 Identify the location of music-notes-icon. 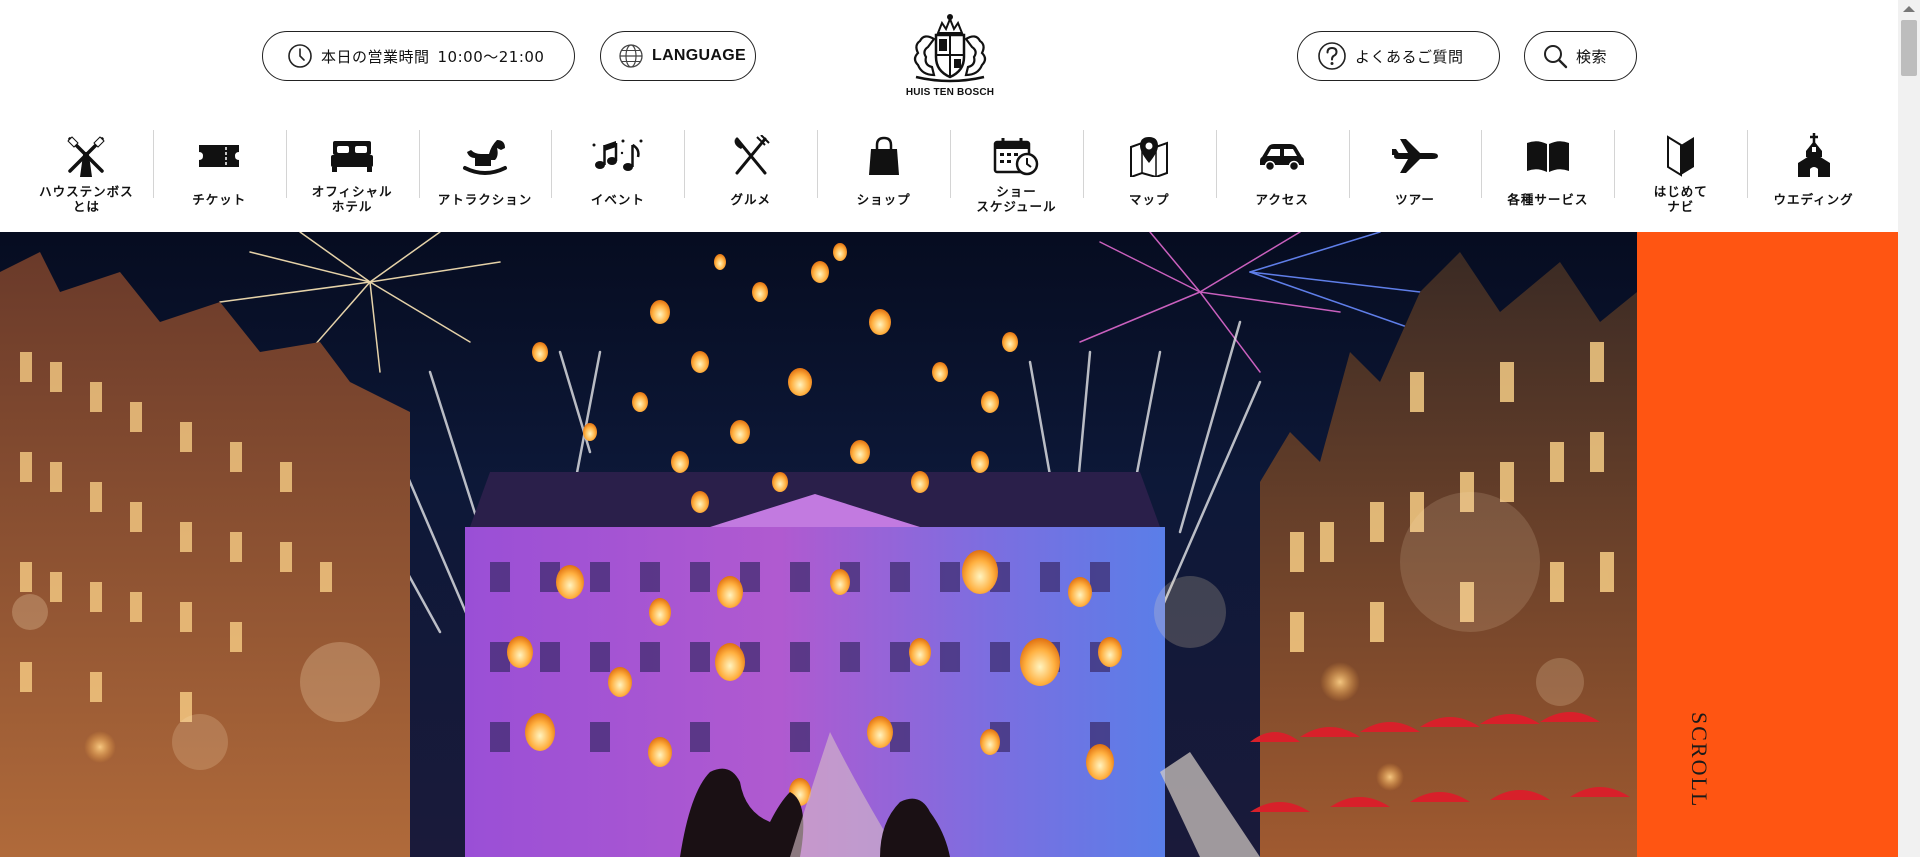
(618, 156).